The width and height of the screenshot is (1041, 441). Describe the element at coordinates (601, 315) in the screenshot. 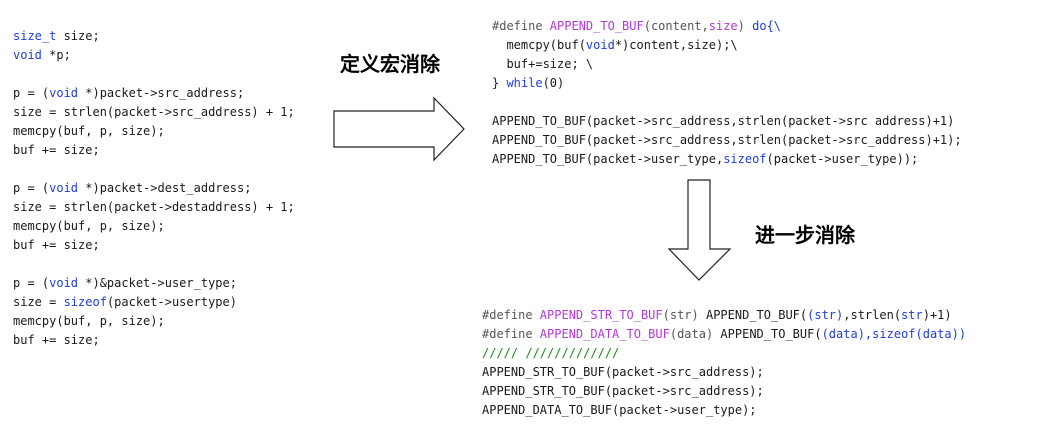

I see `code-token: APPEND_STR_TO_BUF` at that location.